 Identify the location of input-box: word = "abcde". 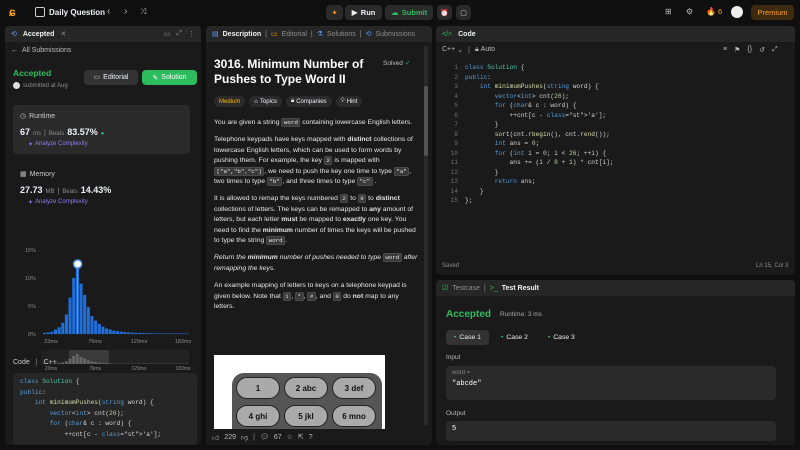
(611, 383).